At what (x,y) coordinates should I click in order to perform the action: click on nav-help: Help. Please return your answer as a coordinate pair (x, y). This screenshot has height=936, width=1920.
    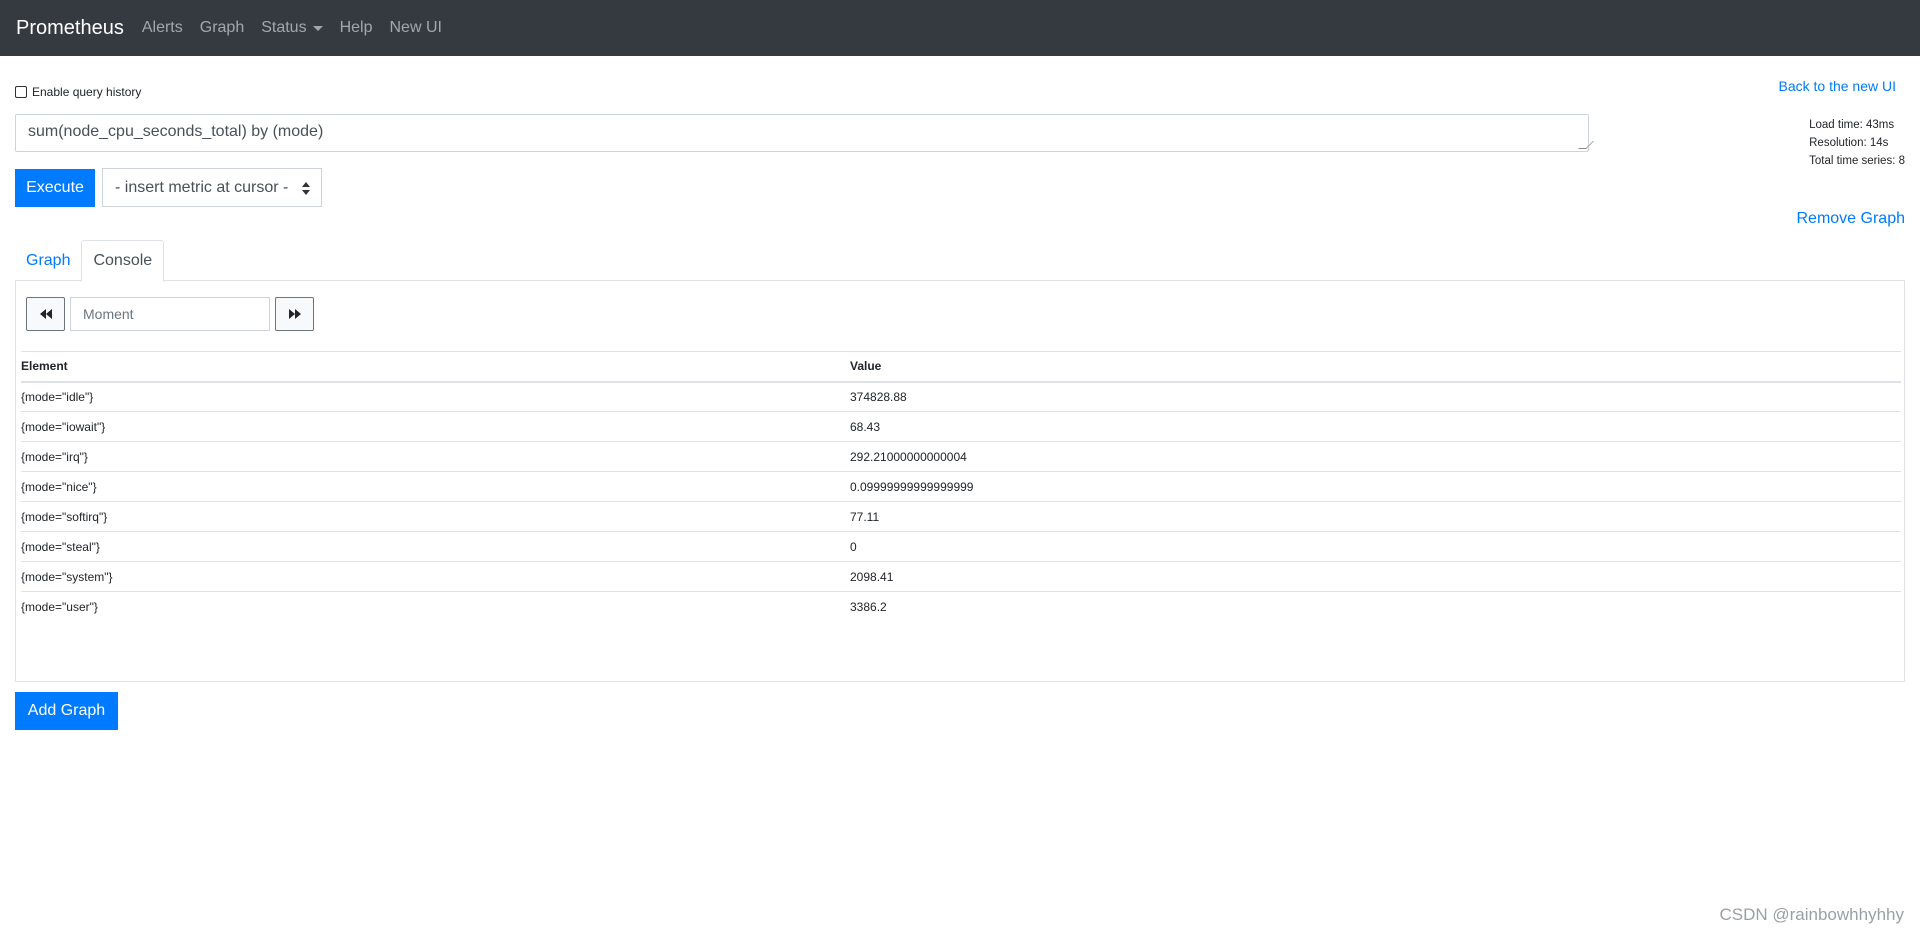
    Looking at the image, I should click on (356, 28).